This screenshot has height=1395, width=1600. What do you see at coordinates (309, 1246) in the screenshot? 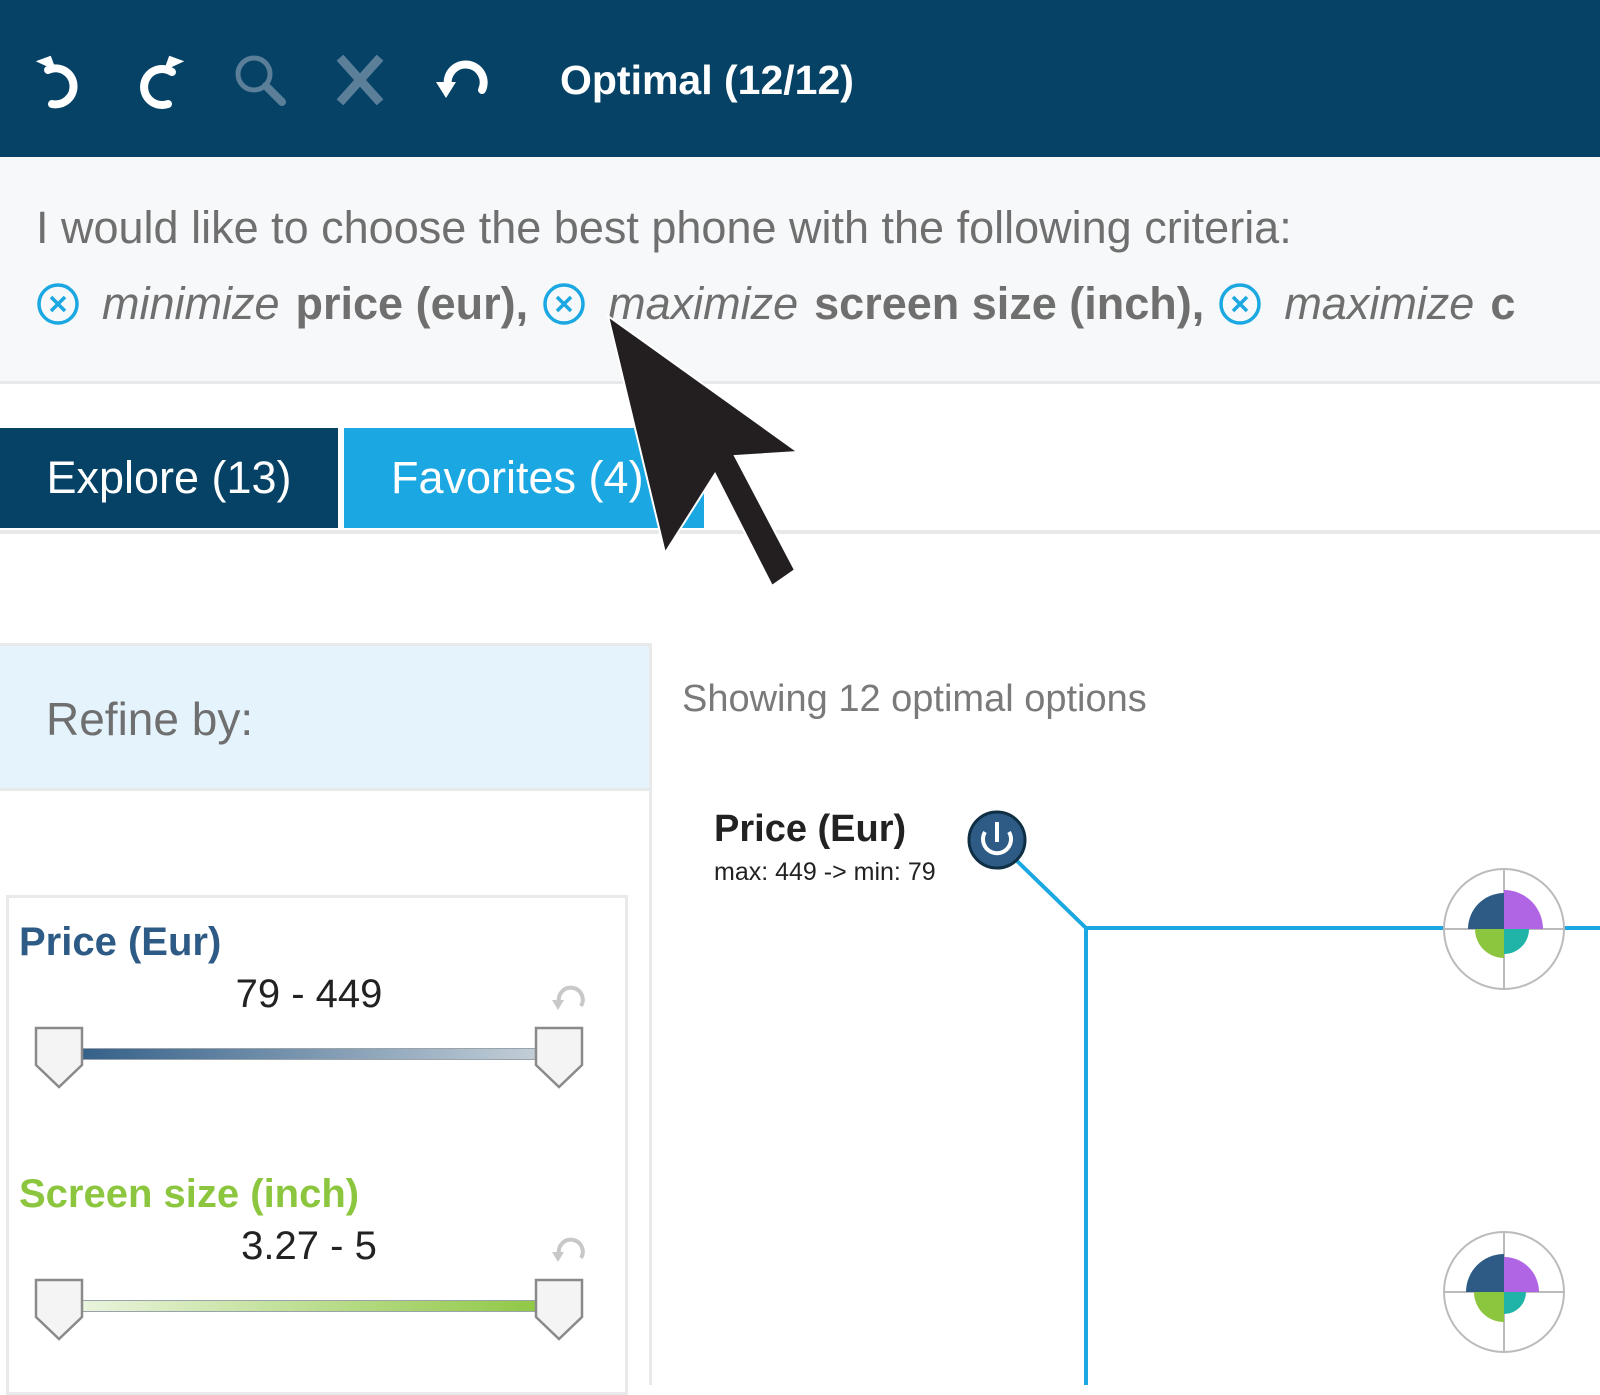
I see `filter-range: 3.27 - 5` at bounding box center [309, 1246].